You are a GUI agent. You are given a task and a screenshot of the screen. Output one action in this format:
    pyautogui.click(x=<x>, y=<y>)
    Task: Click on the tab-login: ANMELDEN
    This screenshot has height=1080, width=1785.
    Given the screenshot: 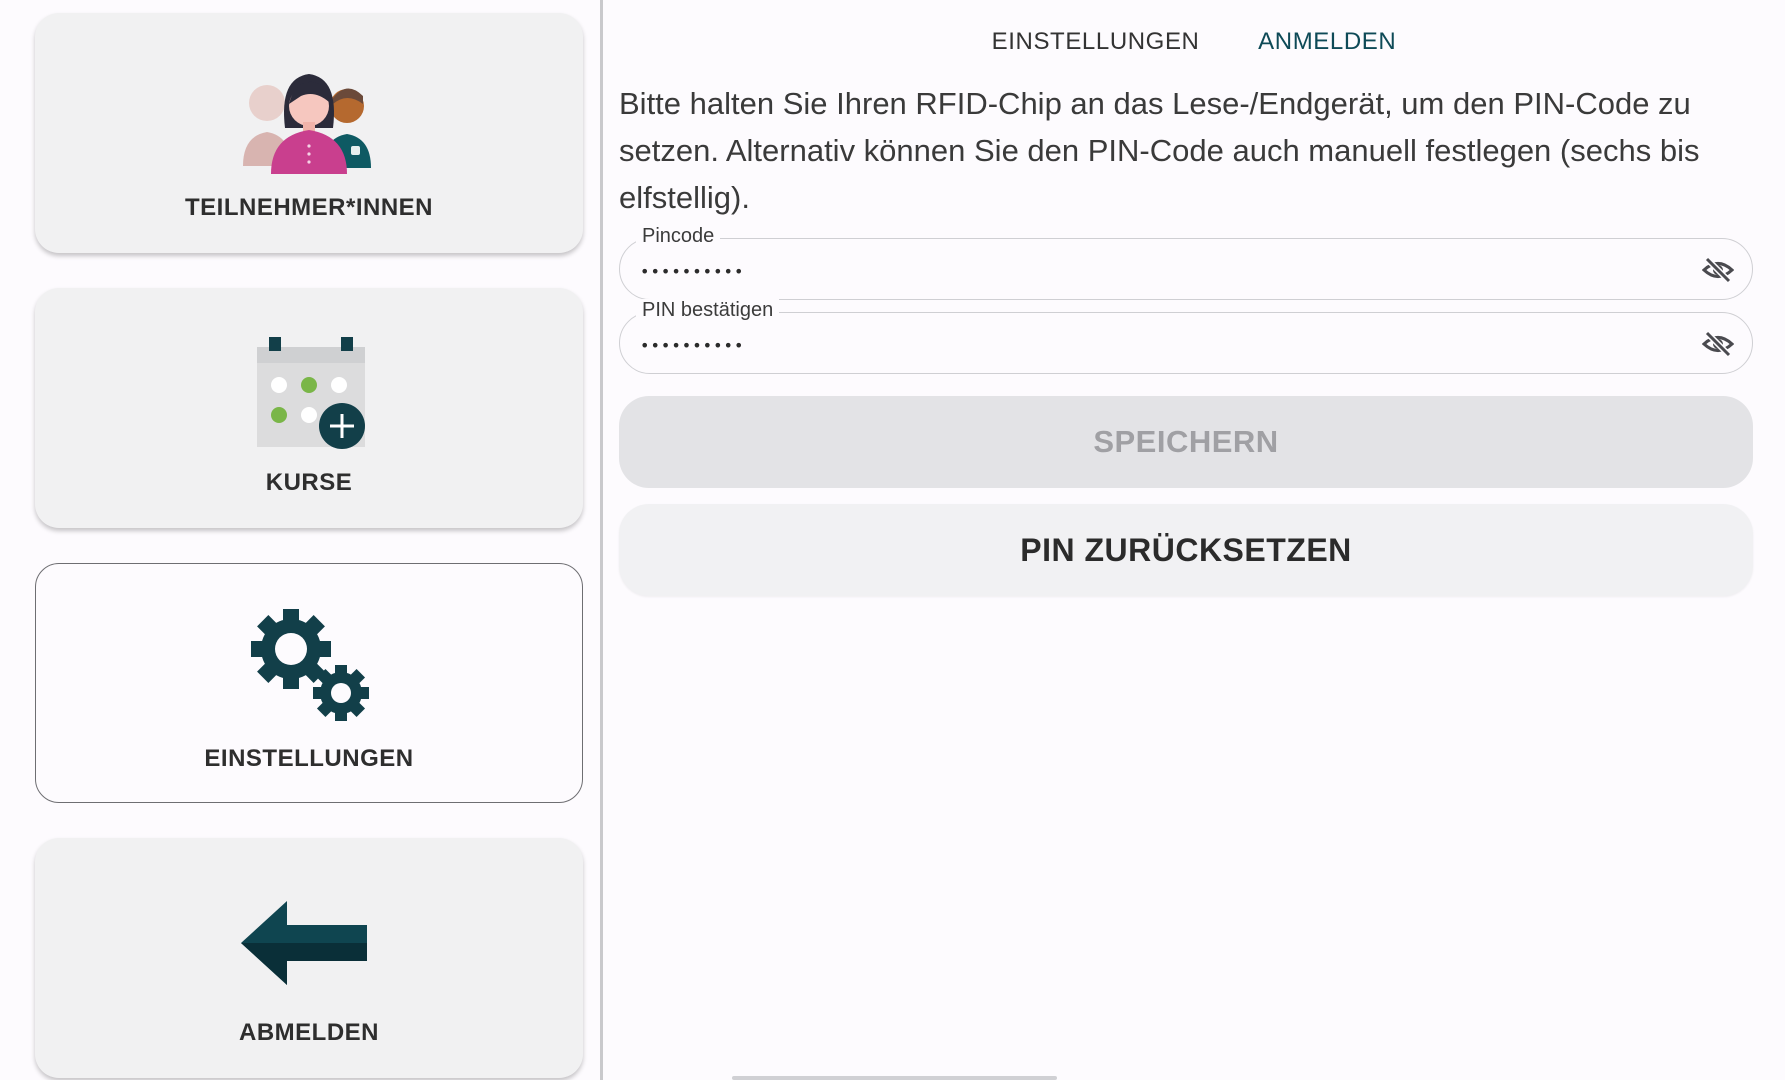 What is the action you would take?
    pyautogui.click(x=1327, y=42)
    